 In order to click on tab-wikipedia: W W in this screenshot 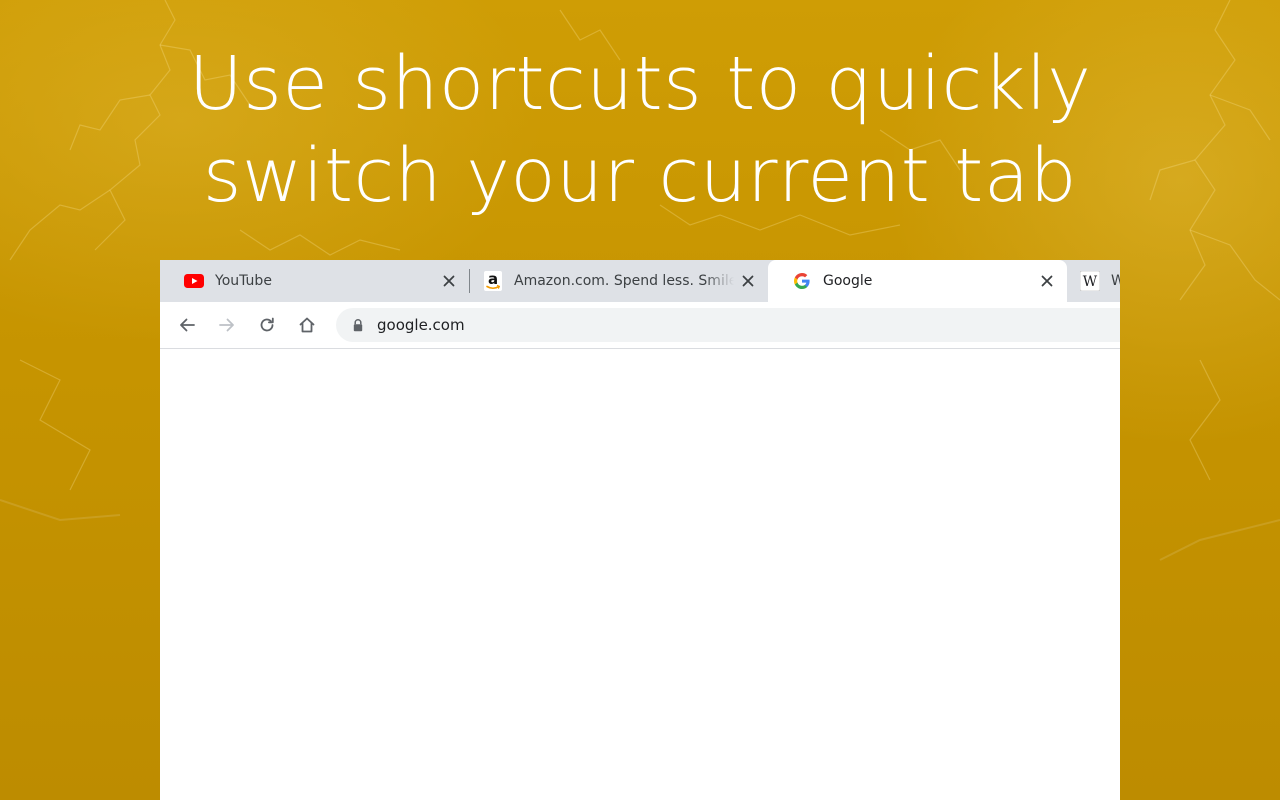, I will do `click(1088, 281)`.